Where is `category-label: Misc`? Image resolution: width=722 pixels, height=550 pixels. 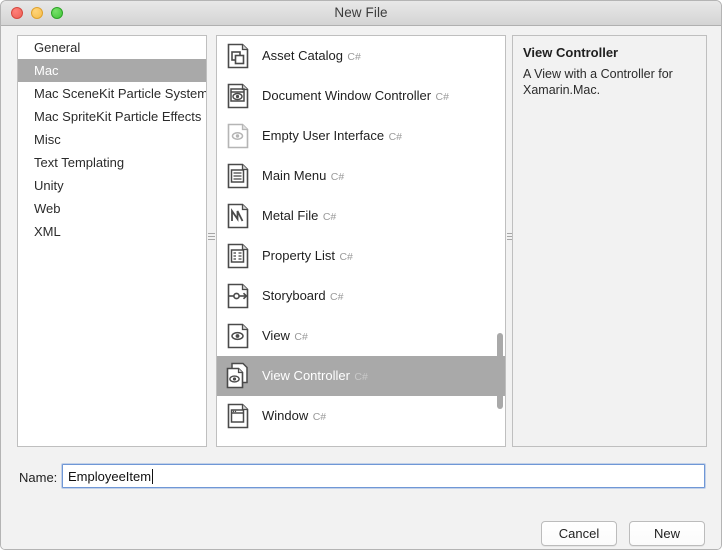
category-label: Misc is located at coordinates (47, 139).